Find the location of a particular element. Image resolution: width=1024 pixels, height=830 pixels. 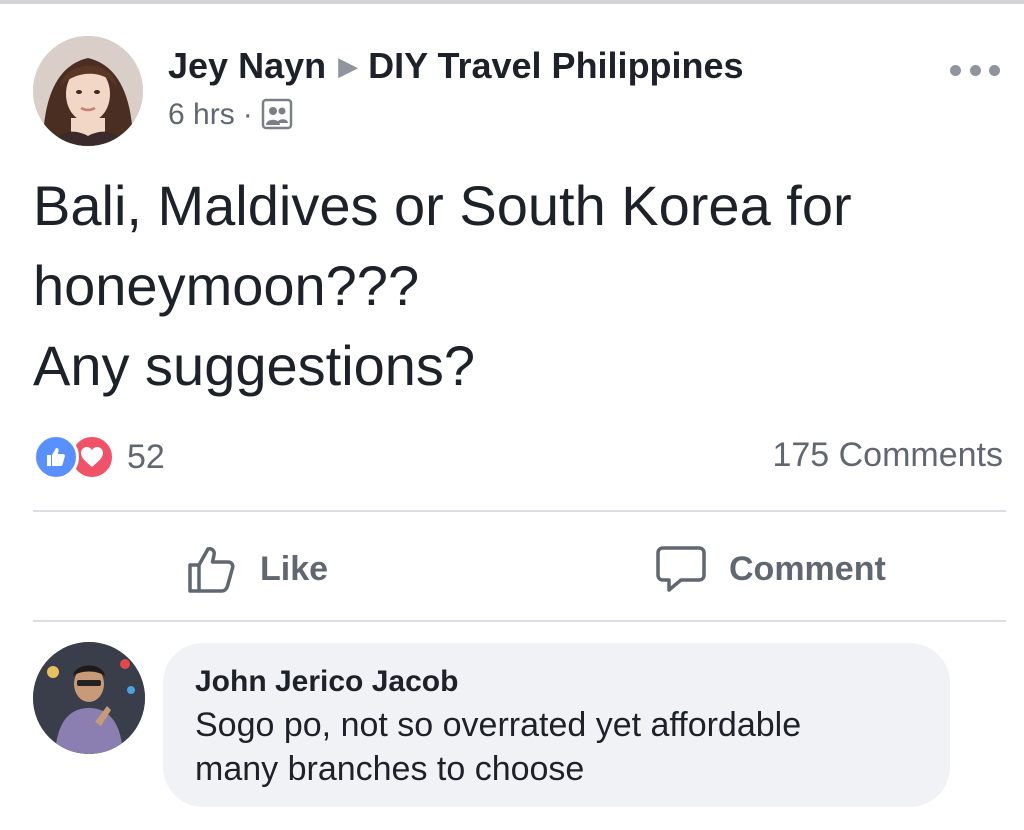

post-header: Jey Nayn ▶ DIY Travel Philippines is located at coordinates (456, 66).